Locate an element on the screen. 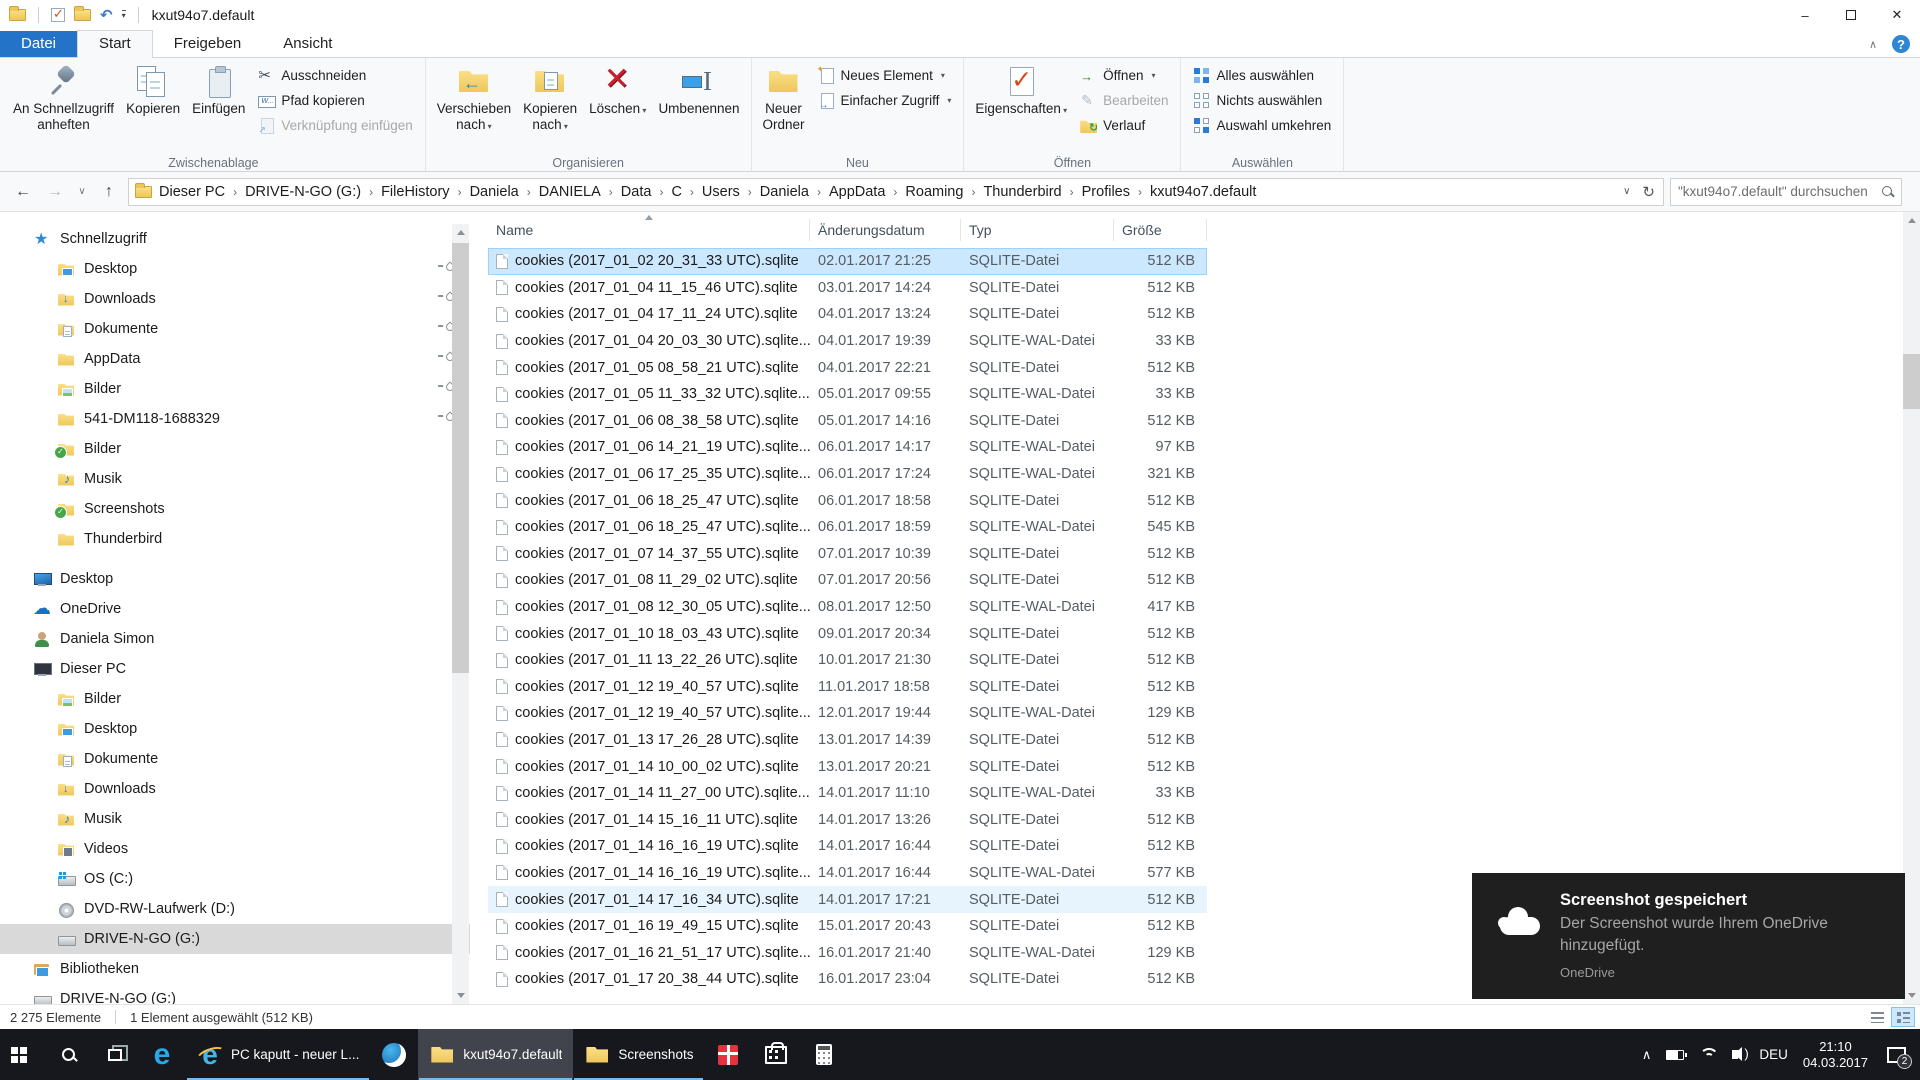  sidebar-item: Thunderbird is located at coordinates (235, 539).